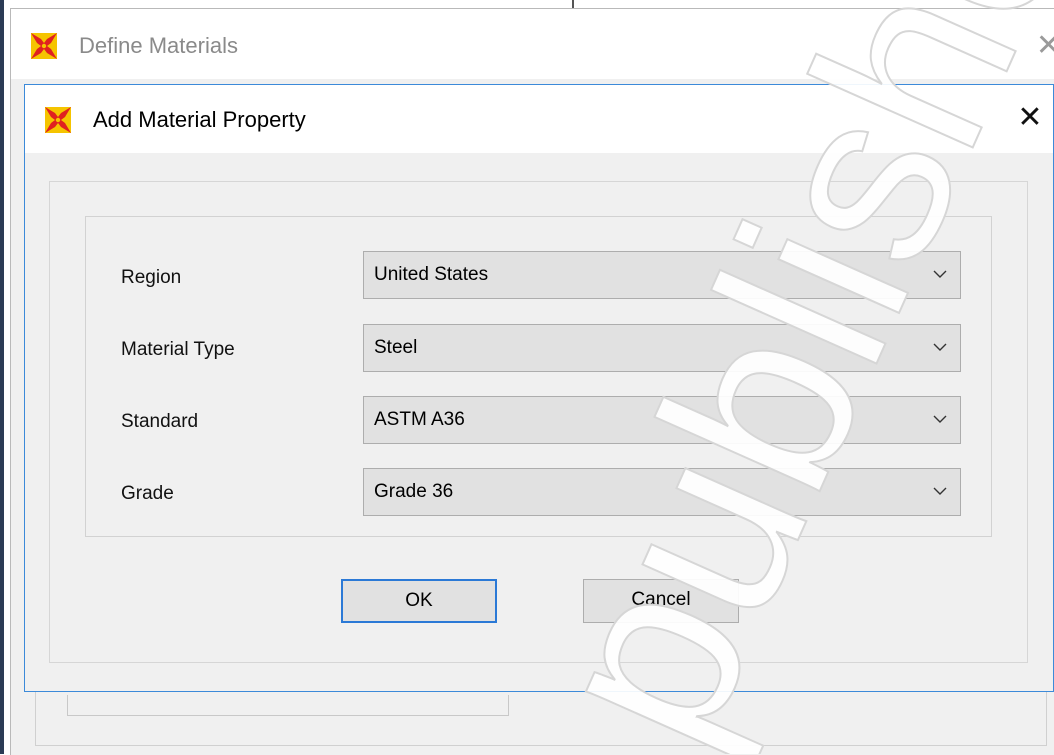 The image size is (1054, 755). Describe the element at coordinates (662, 275) in the screenshot. I see `region-dropdown: United States` at that location.